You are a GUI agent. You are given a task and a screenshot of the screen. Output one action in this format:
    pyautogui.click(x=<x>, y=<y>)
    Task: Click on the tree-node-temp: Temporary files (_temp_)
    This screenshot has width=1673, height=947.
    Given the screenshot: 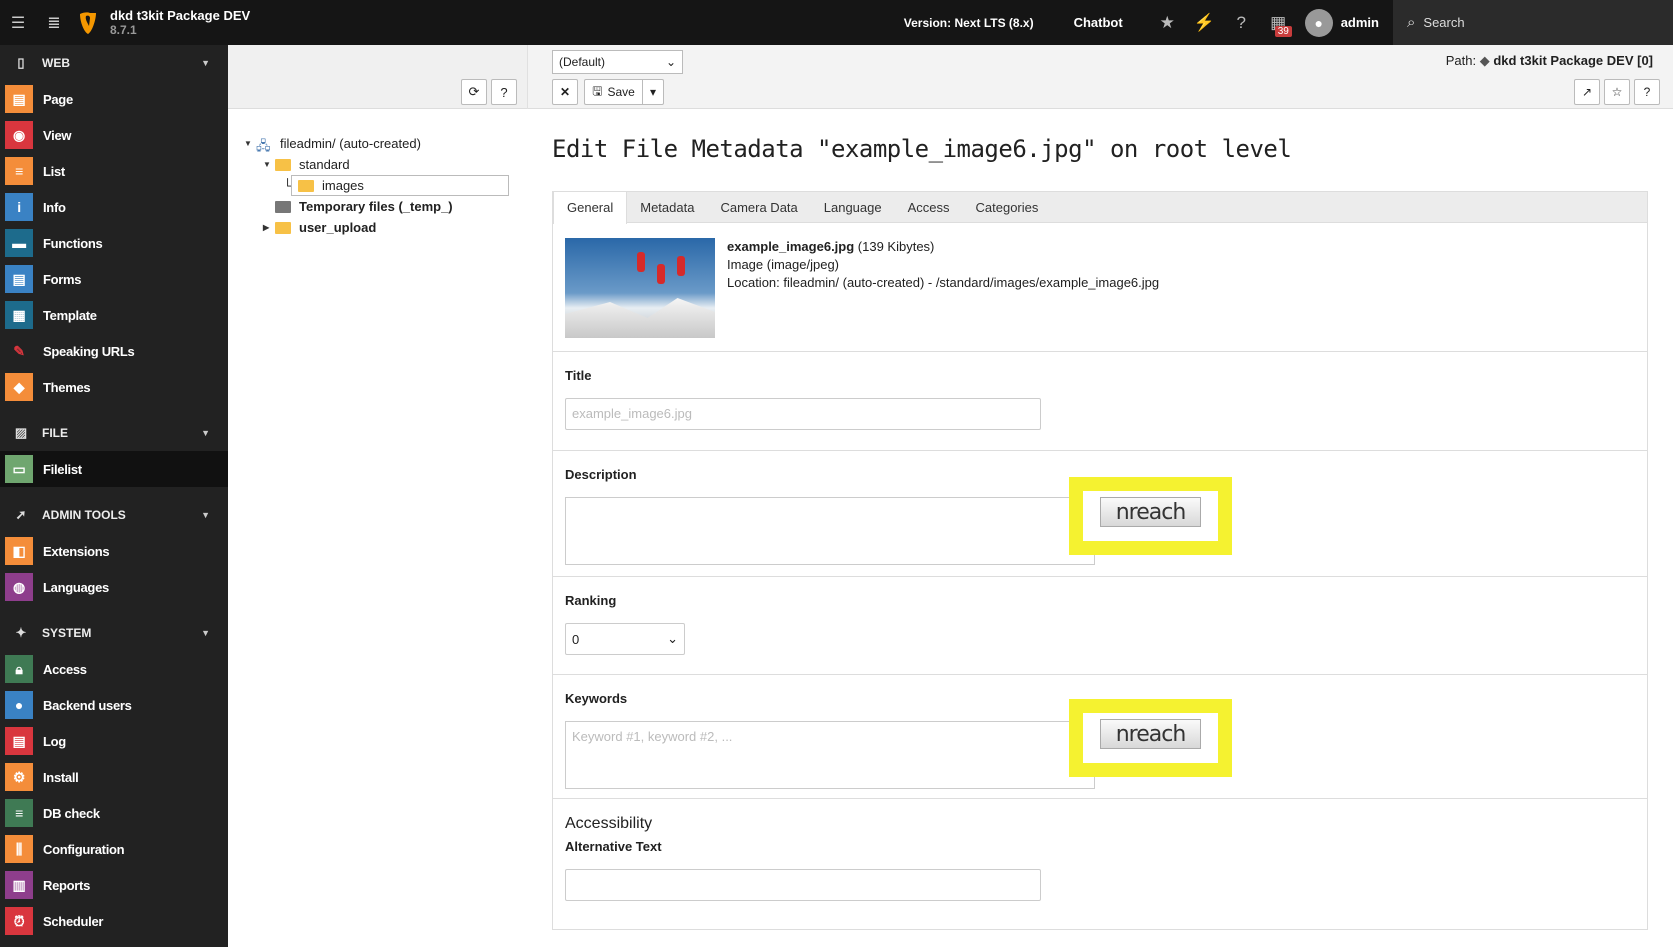 What is the action you would take?
    pyautogui.click(x=378, y=206)
    